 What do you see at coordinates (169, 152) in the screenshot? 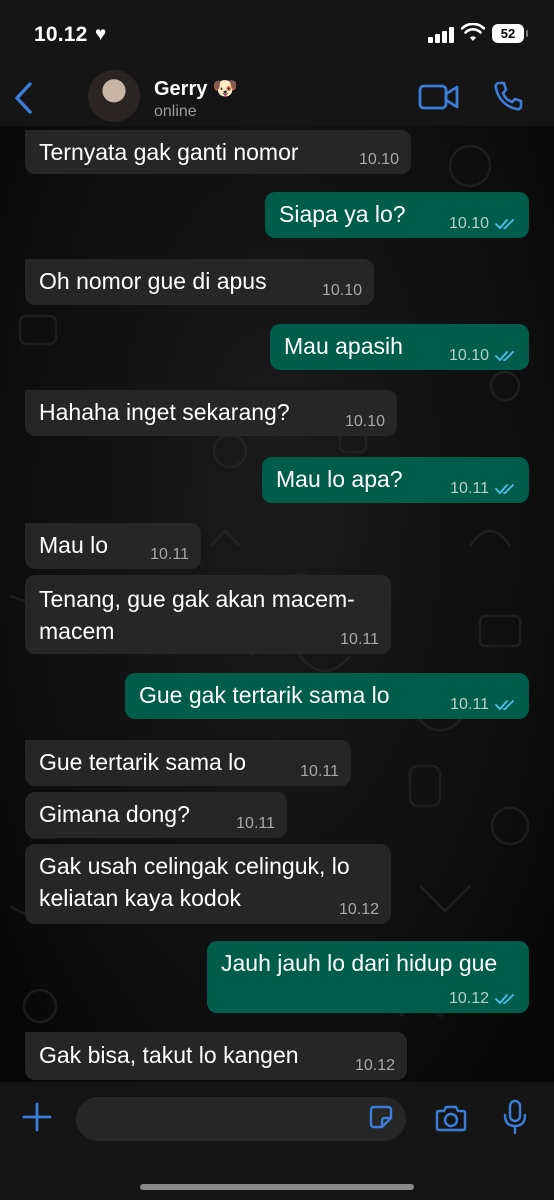
I see `message-text: Ternyata gak ganti nomor` at bounding box center [169, 152].